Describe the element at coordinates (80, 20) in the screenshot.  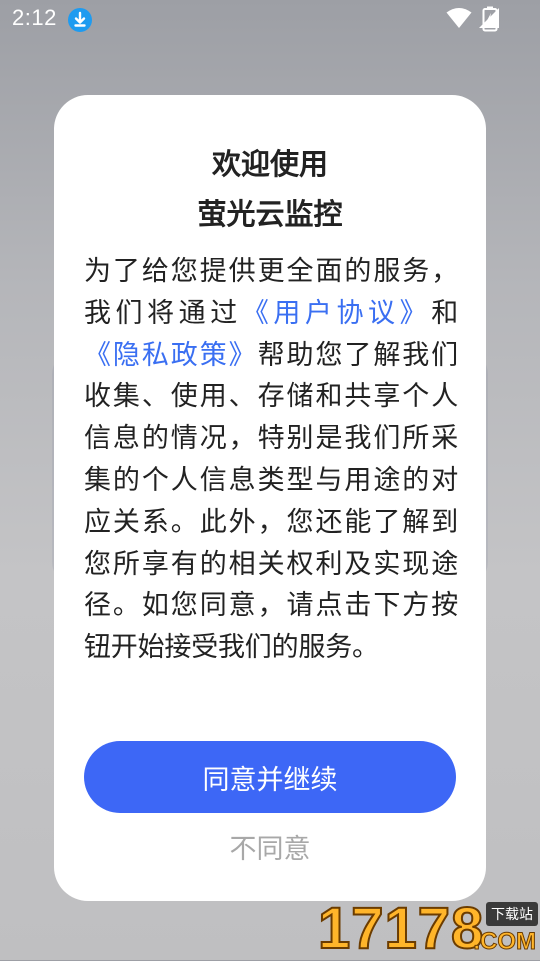
I see `download-icon` at that location.